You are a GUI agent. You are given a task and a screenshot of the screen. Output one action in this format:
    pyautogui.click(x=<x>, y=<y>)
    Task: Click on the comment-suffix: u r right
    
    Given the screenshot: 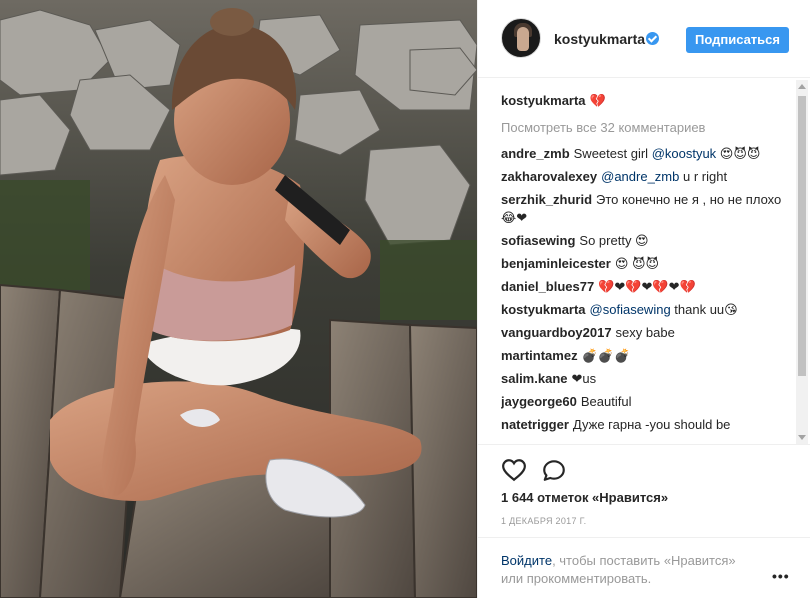 What is the action you would take?
    pyautogui.click(x=703, y=176)
    